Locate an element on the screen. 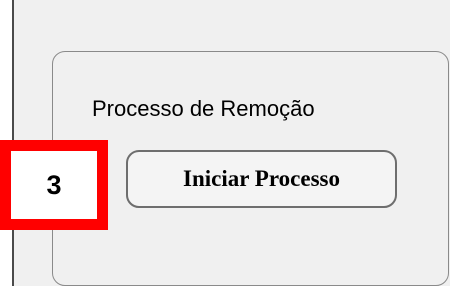 The image size is (450, 286). start-process-button-label: Iniciar Processo is located at coordinates (261, 178).